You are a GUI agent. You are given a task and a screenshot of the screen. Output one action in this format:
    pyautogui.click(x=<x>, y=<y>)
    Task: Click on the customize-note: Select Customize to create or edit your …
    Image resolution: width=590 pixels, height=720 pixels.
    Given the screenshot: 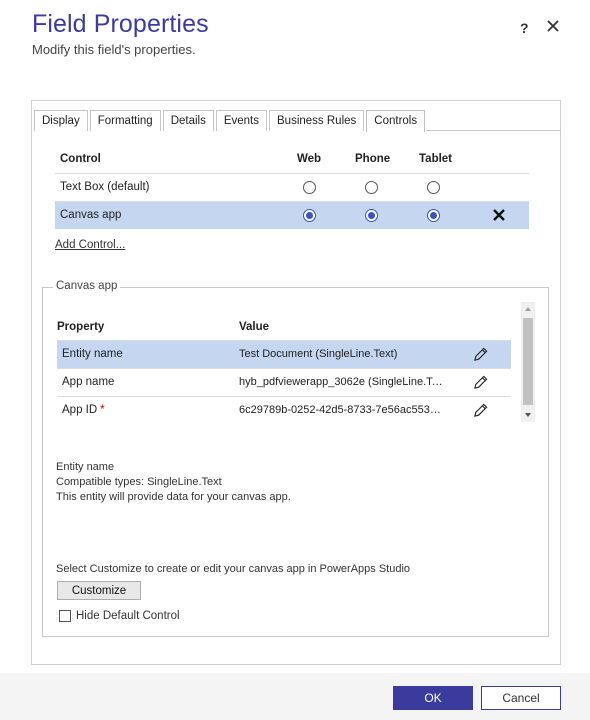 What is the action you would take?
    pyautogui.click(x=233, y=569)
    